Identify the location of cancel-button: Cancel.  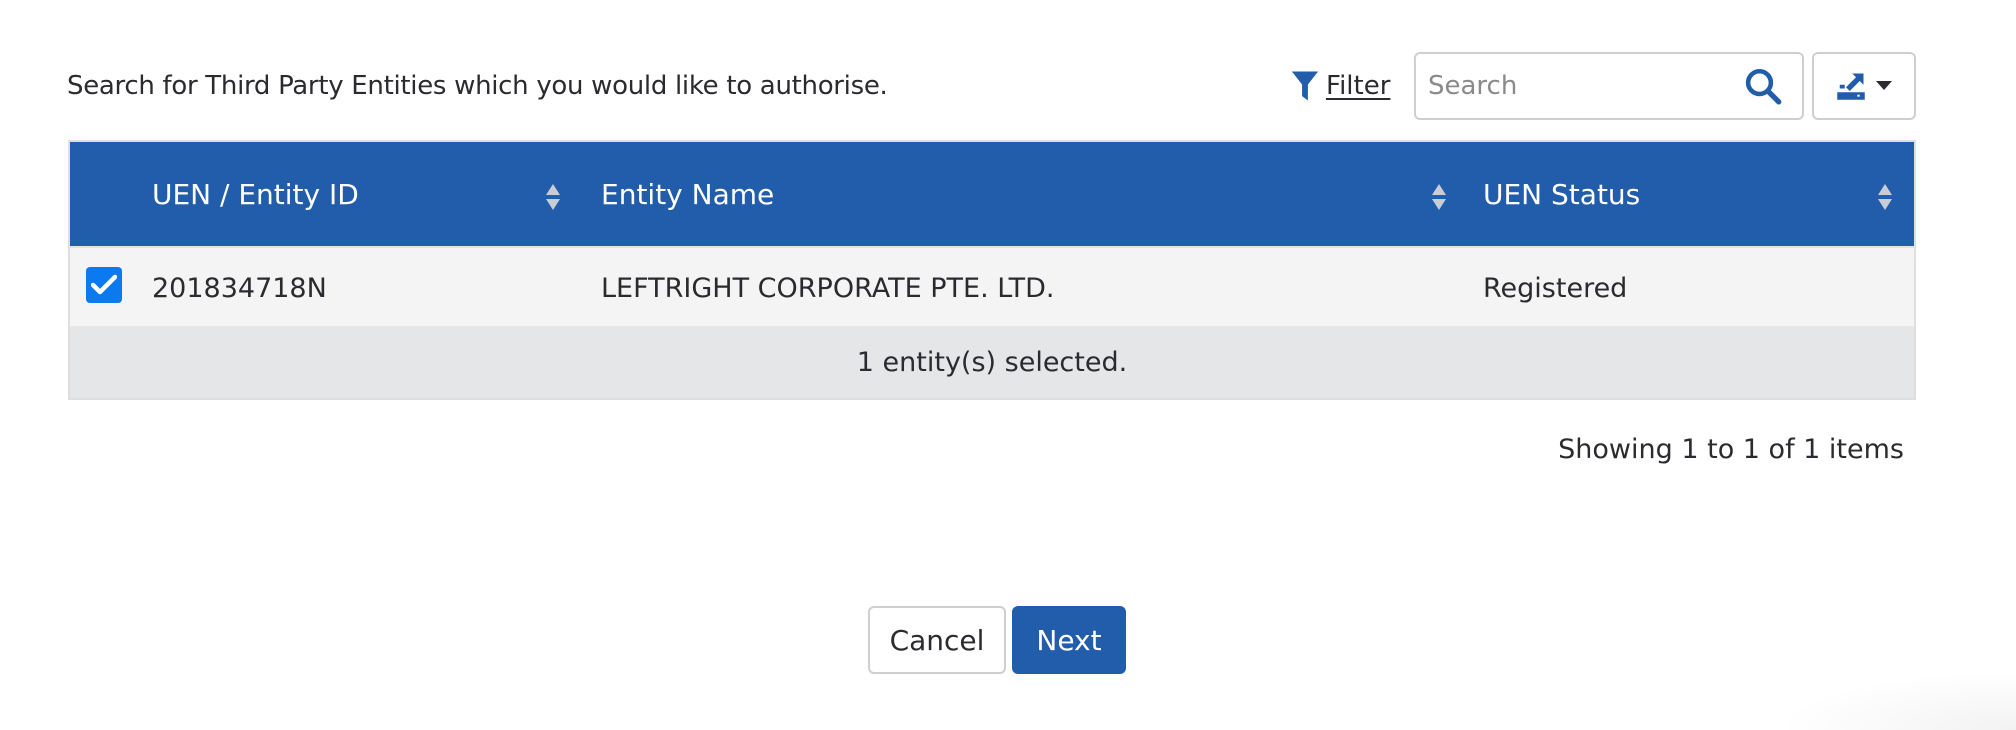
(937, 640).